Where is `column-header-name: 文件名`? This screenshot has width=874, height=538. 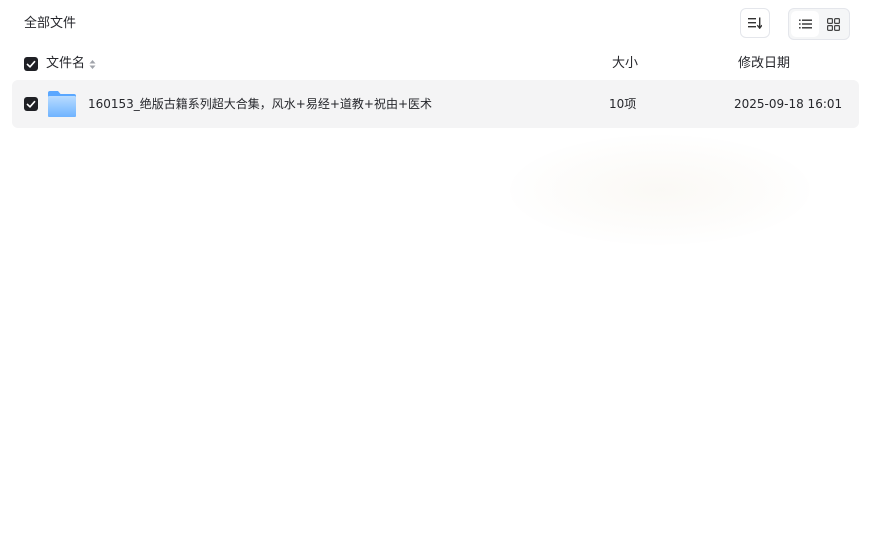 column-header-name: 文件名 is located at coordinates (71, 64).